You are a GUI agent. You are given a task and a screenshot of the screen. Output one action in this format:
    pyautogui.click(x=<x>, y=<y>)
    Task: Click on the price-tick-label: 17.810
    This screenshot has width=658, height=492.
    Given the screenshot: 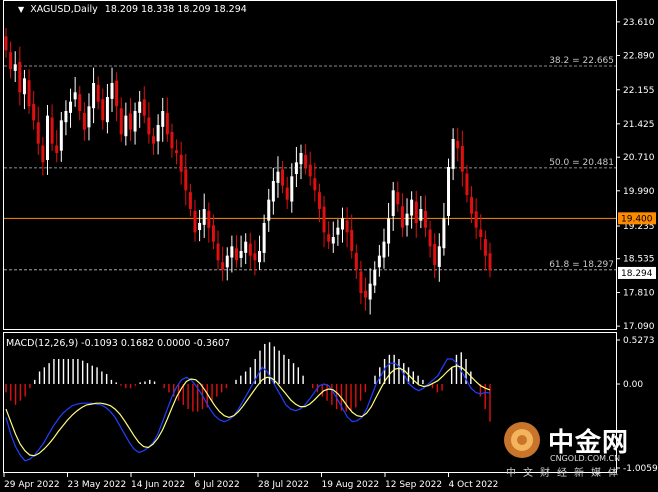 What is the action you would take?
    pyautogui.click(x=639, y=294)
    